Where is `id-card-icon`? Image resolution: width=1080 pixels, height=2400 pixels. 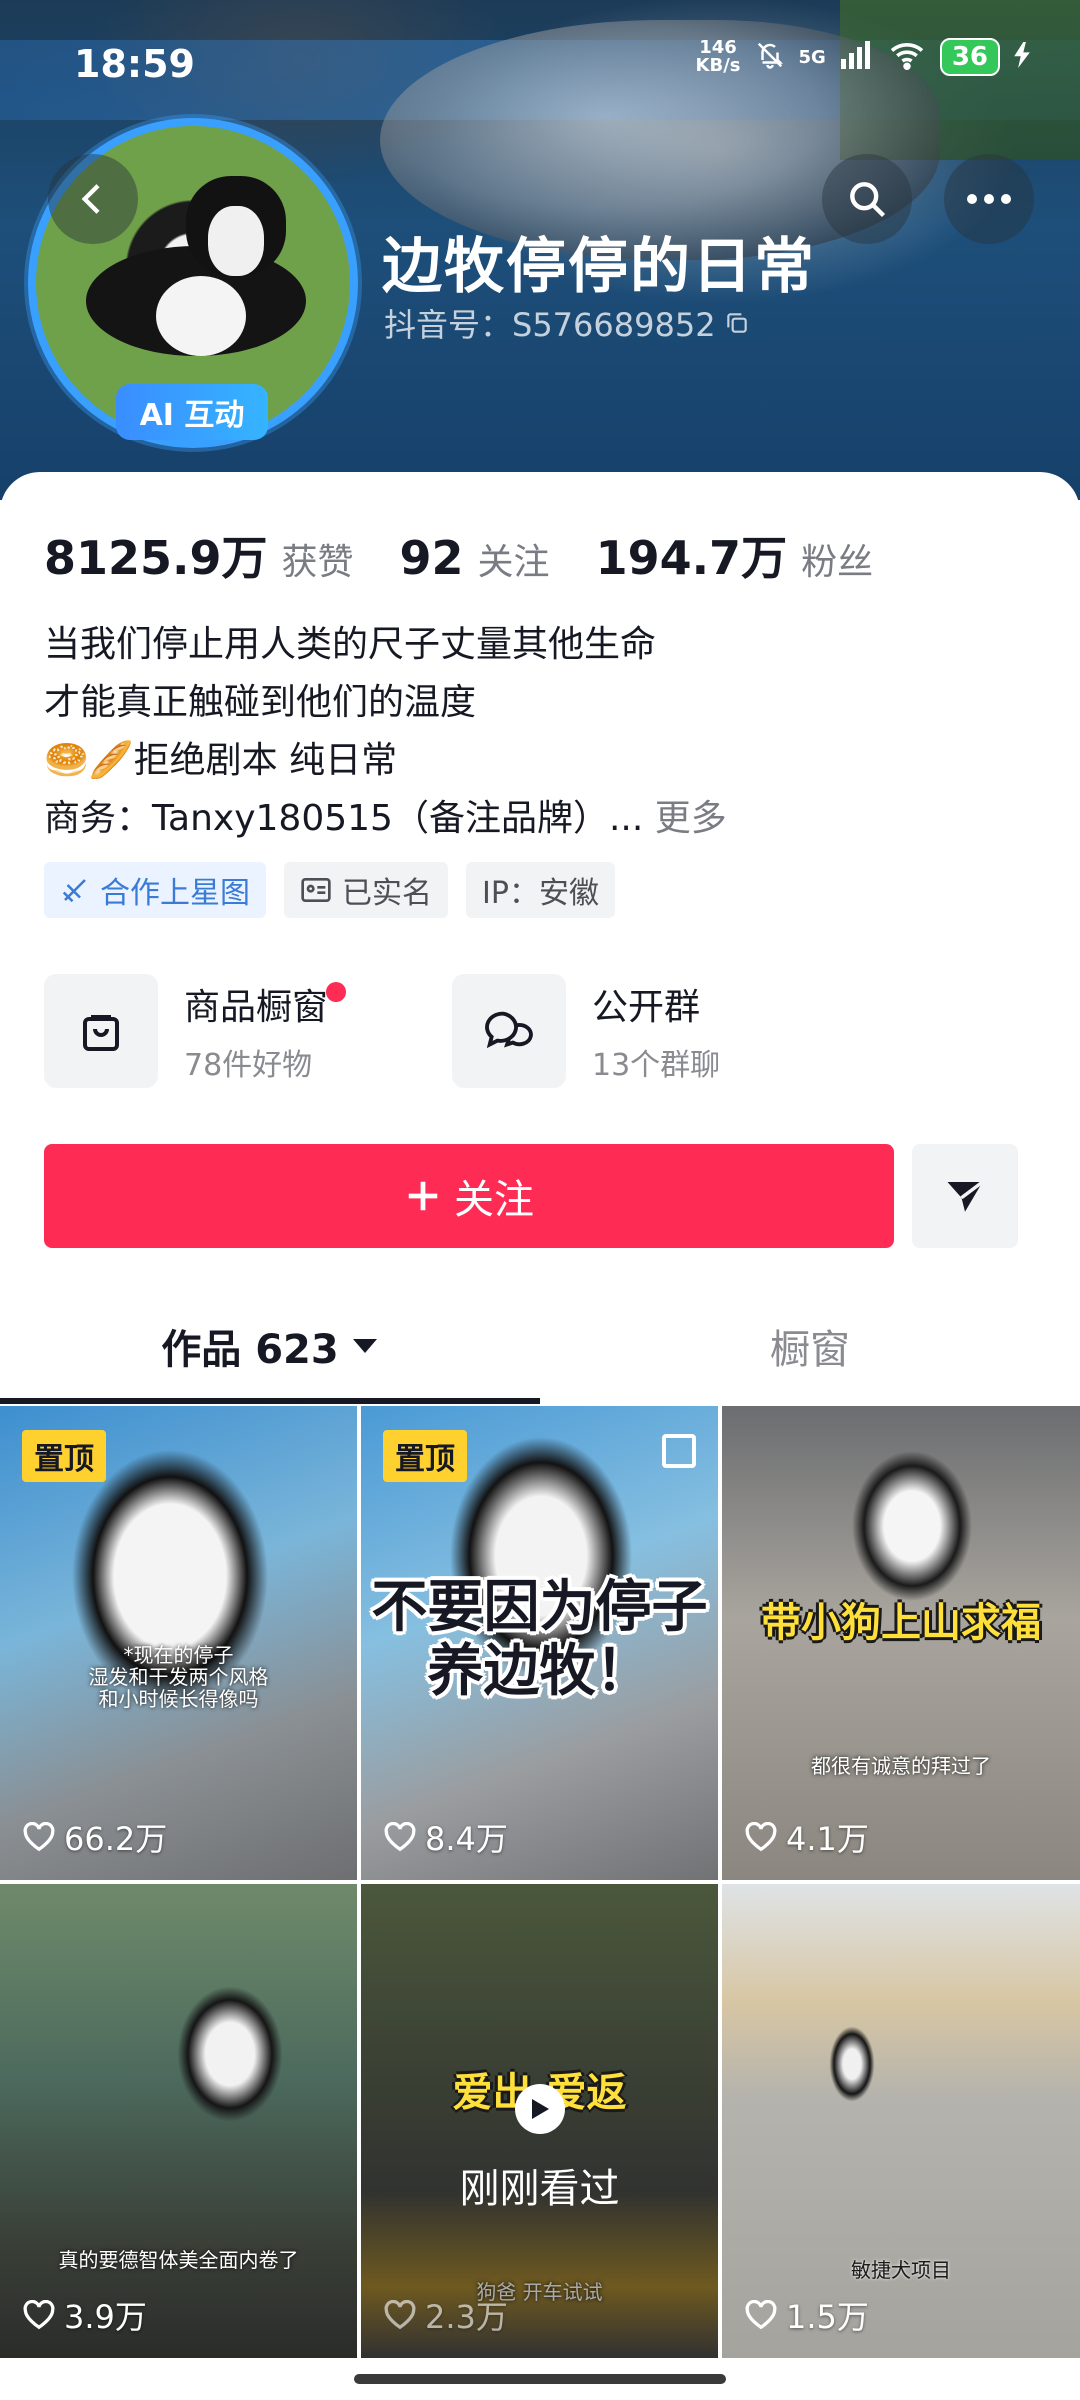 id-card-icon is located at coordinates (316, 890).